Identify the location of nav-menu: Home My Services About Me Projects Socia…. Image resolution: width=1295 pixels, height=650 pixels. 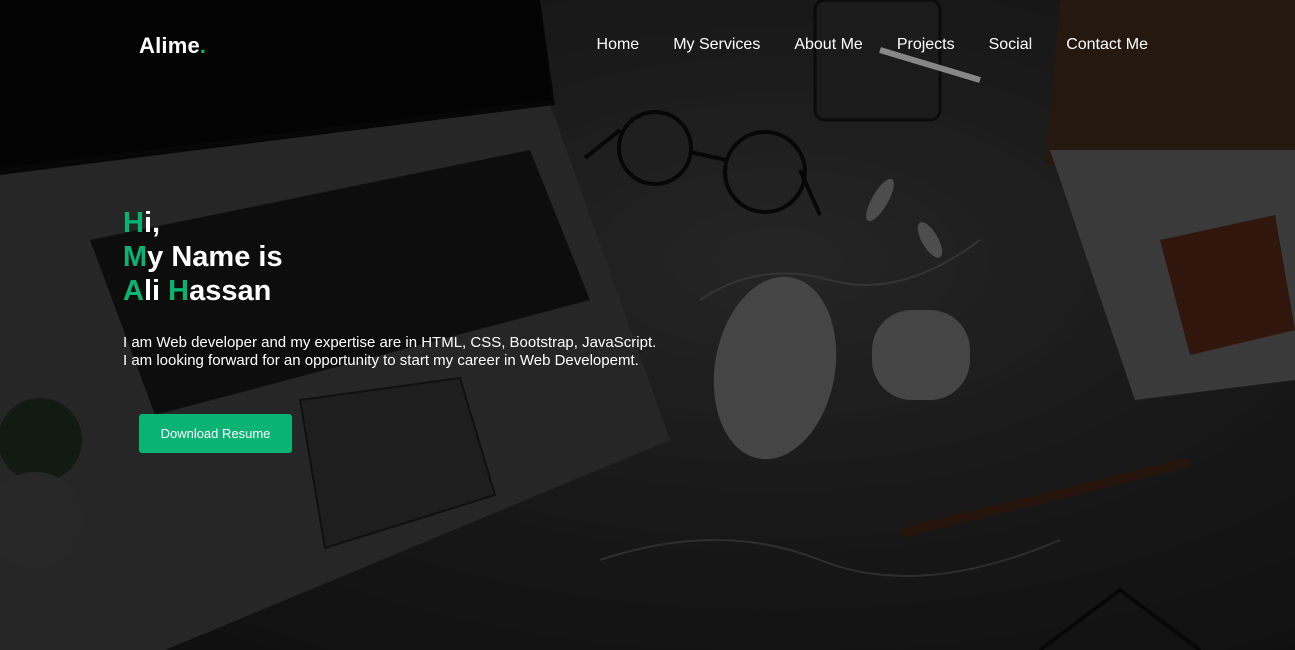
(872, 45).